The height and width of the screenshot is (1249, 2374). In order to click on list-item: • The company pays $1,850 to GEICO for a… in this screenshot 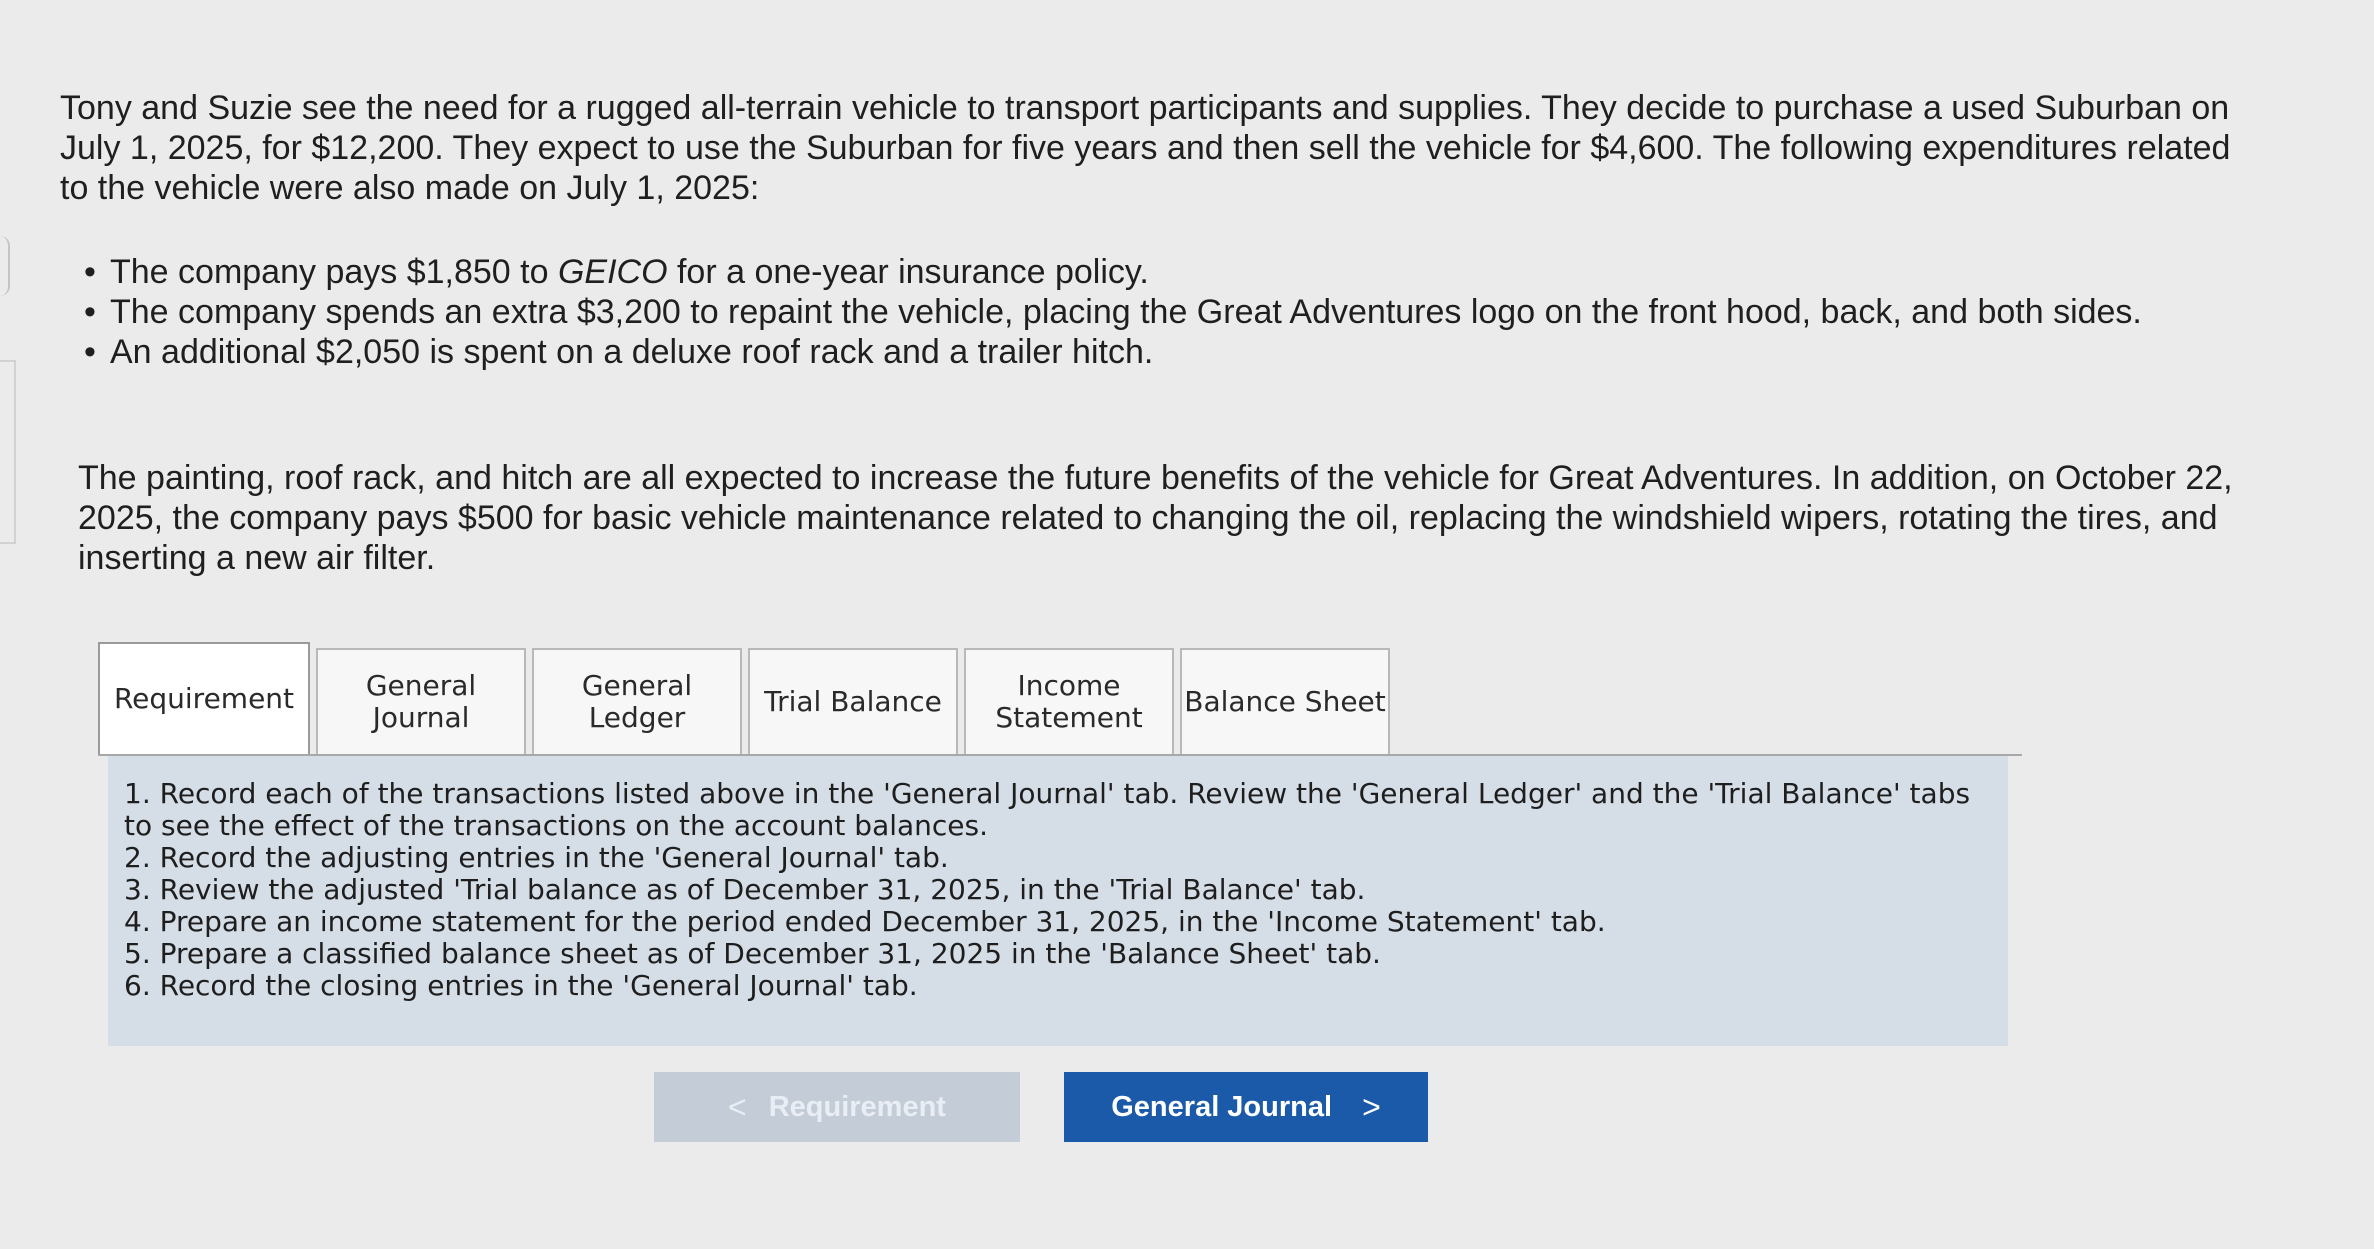, I will do `click(1157, 272)`.